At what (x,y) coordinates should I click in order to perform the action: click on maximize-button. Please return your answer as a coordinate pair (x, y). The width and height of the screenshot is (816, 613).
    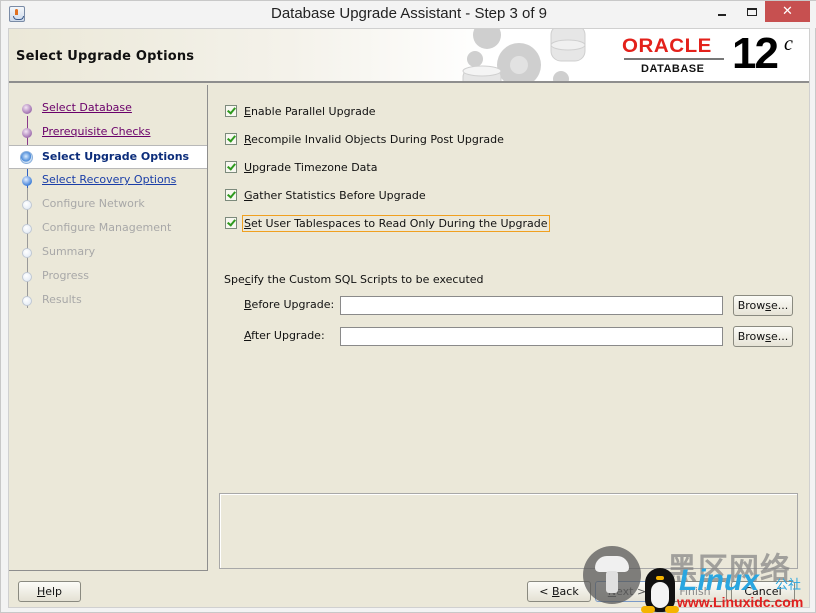
    Looking at the image, I should click on (752, 11).